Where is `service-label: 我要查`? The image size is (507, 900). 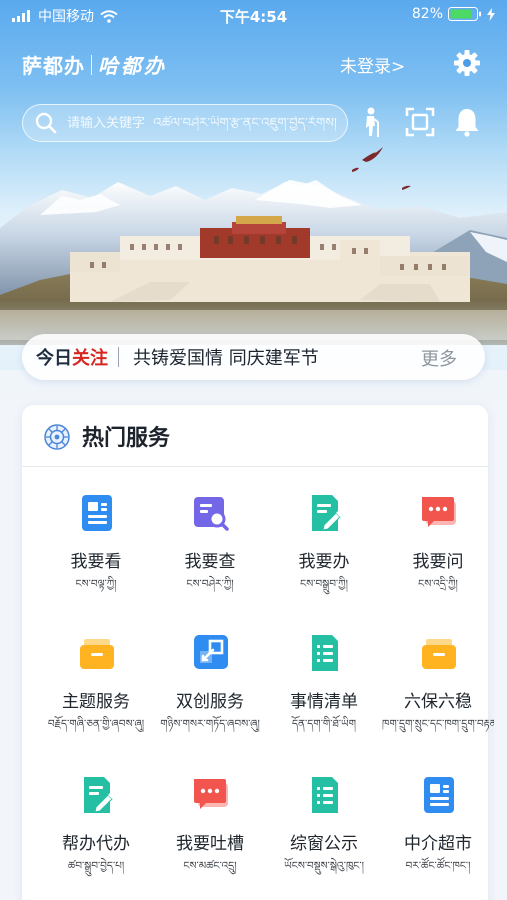 service-label: 我要查 is located at coordinates (210, 562).